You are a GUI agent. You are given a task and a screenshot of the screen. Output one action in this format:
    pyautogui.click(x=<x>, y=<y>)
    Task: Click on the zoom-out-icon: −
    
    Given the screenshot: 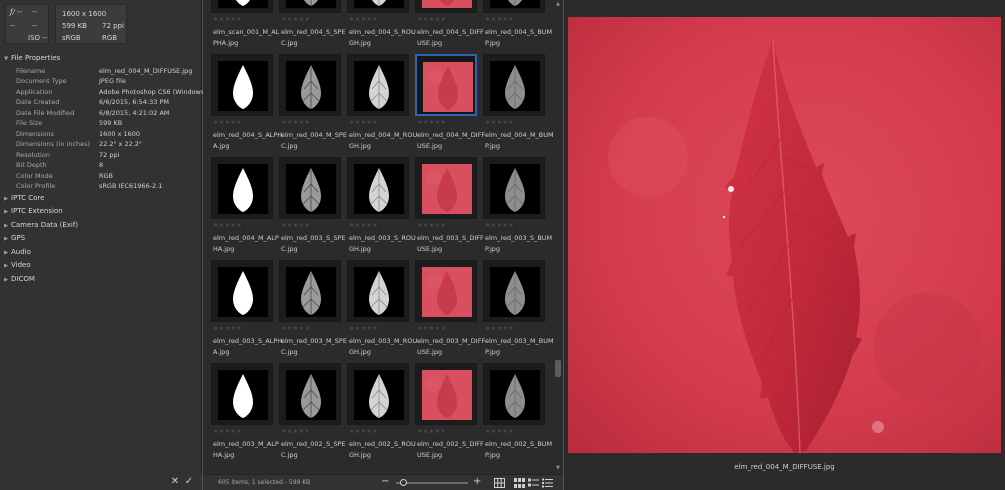 What is the action you would take?
    pyautogui.click(x=385, y=481)
    